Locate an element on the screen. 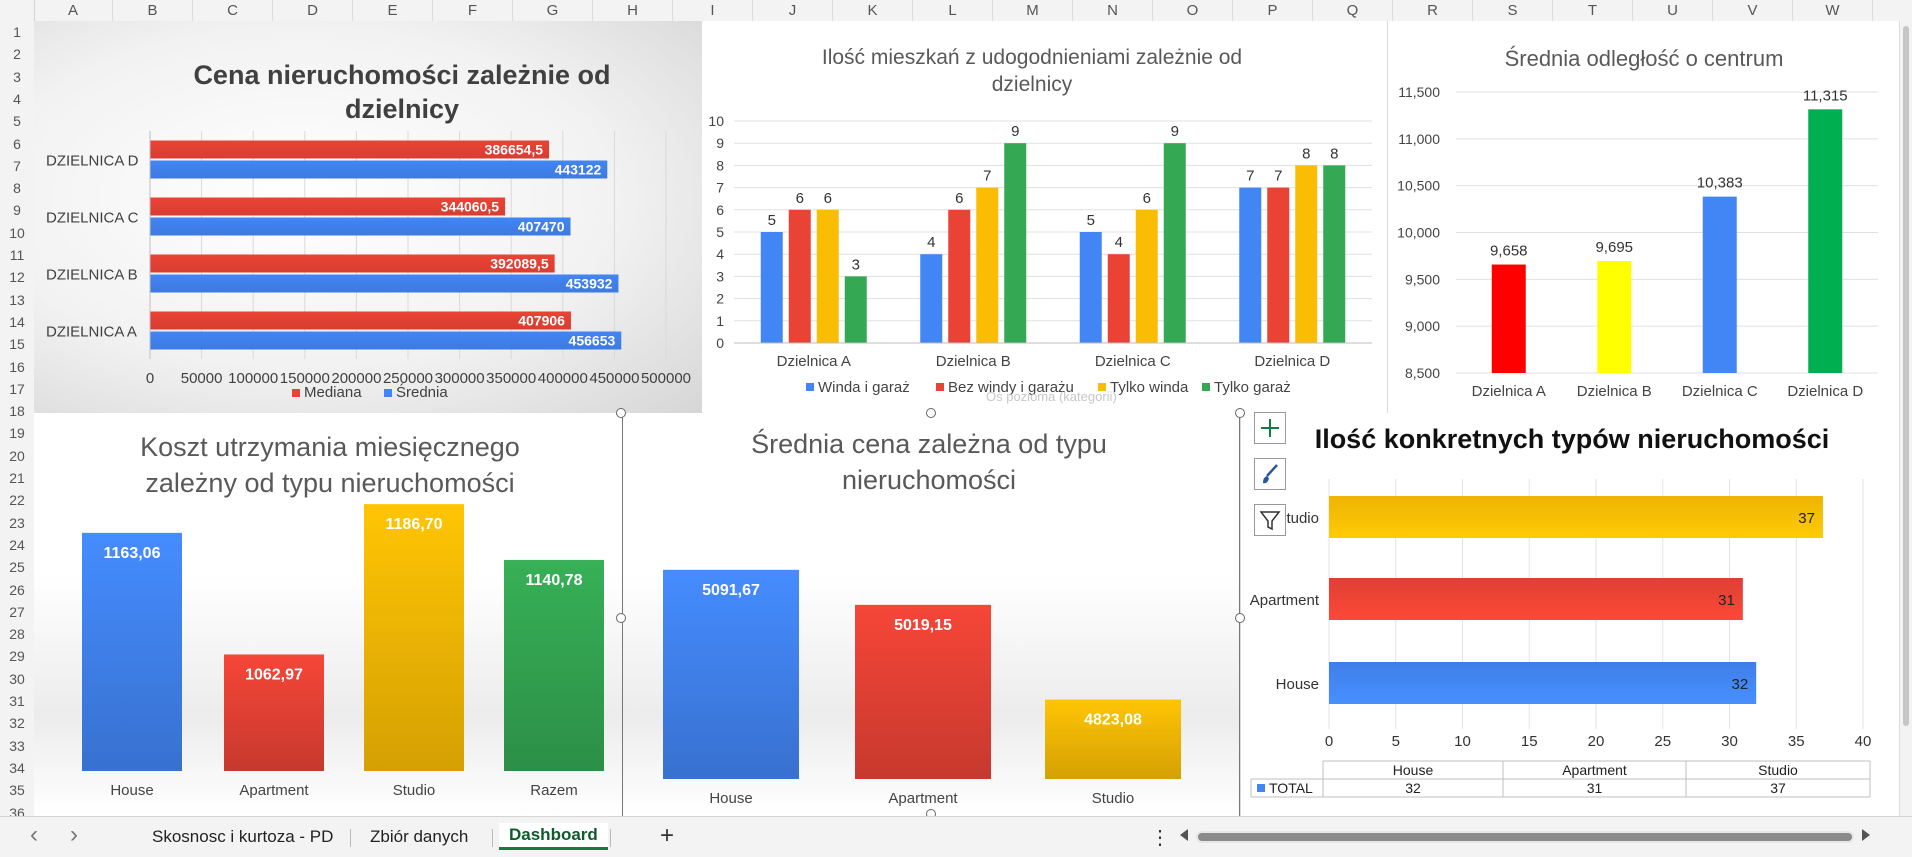 The image size is (1912, 857). row-header-25: 25 is located at coordinates (17, 567).